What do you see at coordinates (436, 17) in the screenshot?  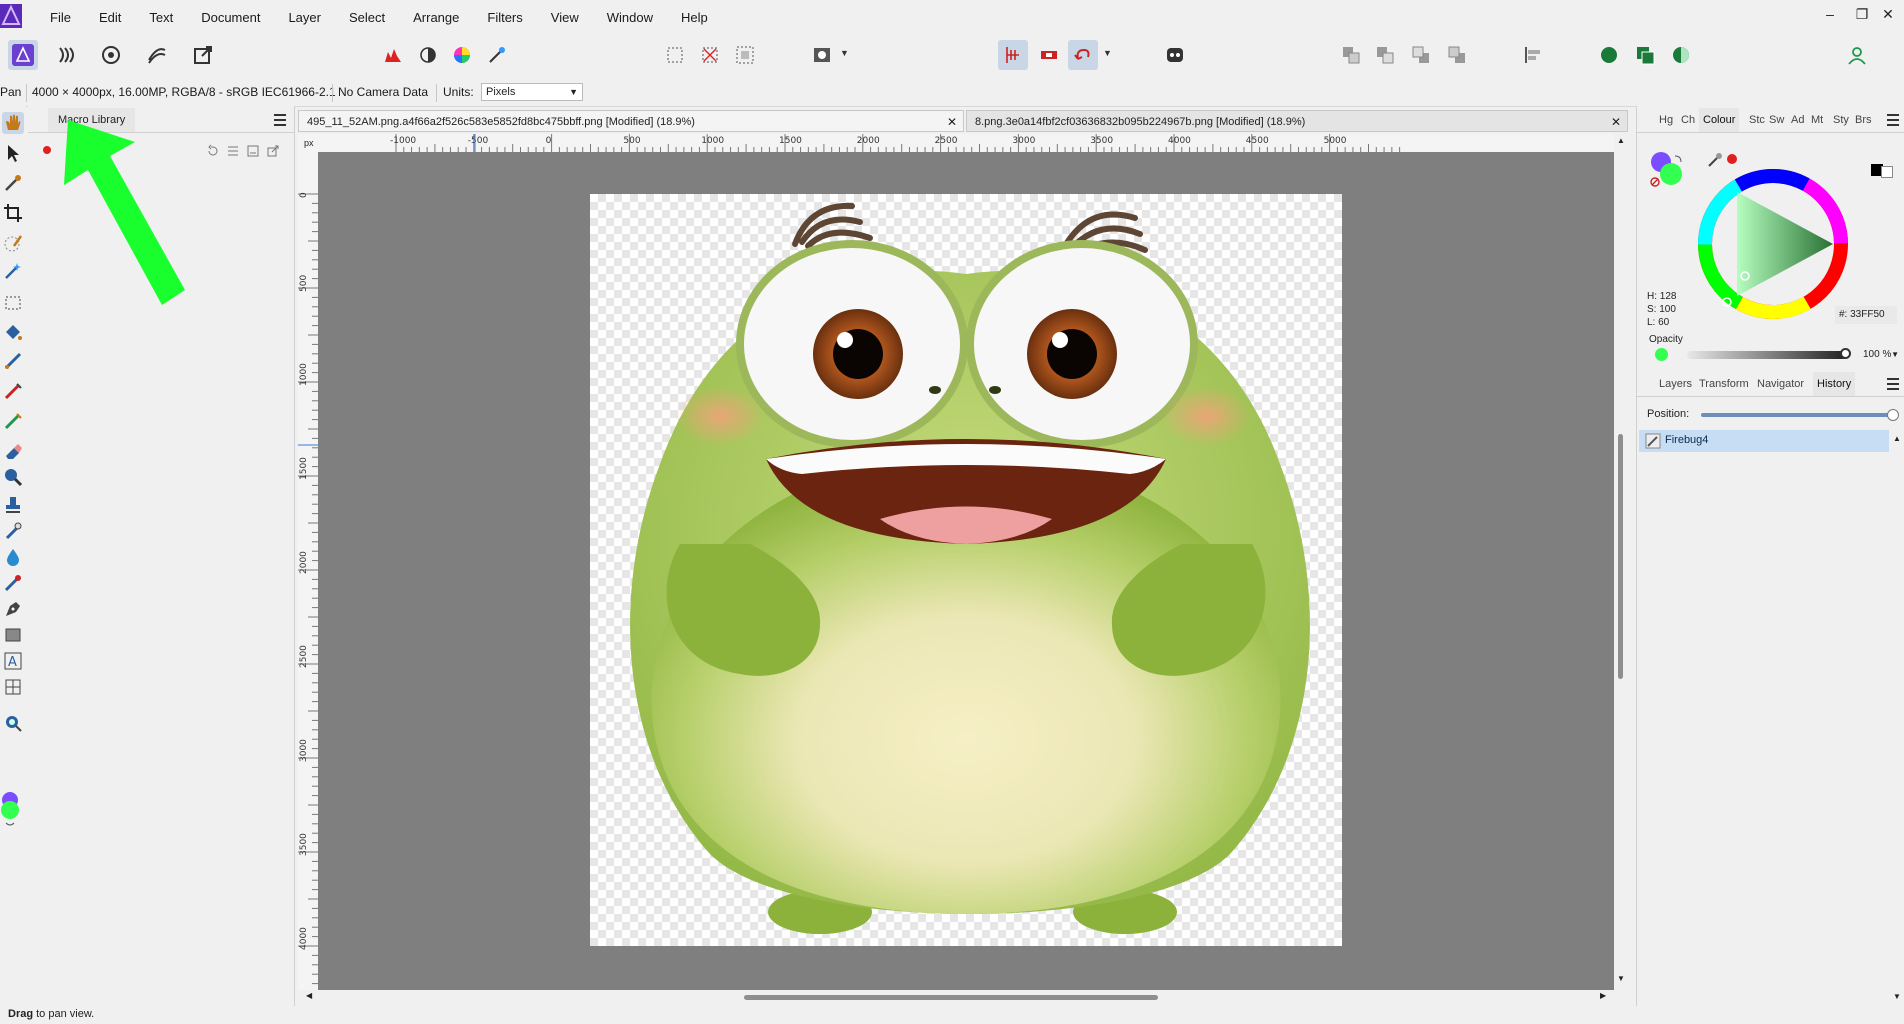 I see `menu-arrange: Arrange` at bounding box center [436, 17].